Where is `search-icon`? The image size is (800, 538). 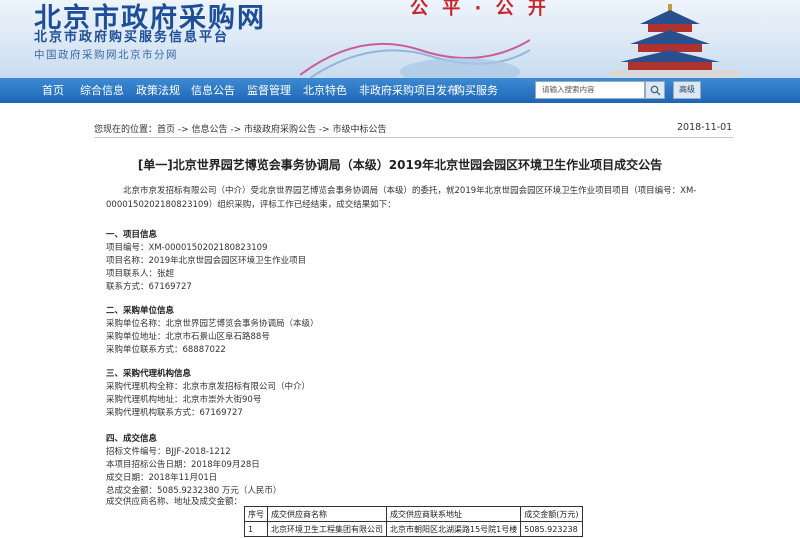 search-icon is located at coordinates (655, 90).